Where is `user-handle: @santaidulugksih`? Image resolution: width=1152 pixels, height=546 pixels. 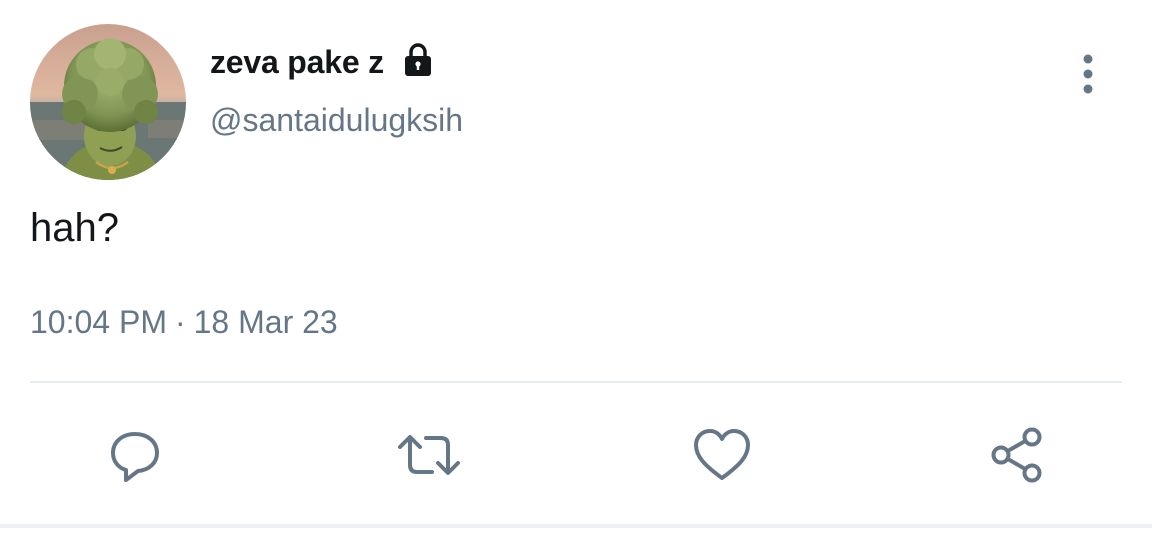
user-handle: @santaidulugksih is located at coordinates (336, 120).